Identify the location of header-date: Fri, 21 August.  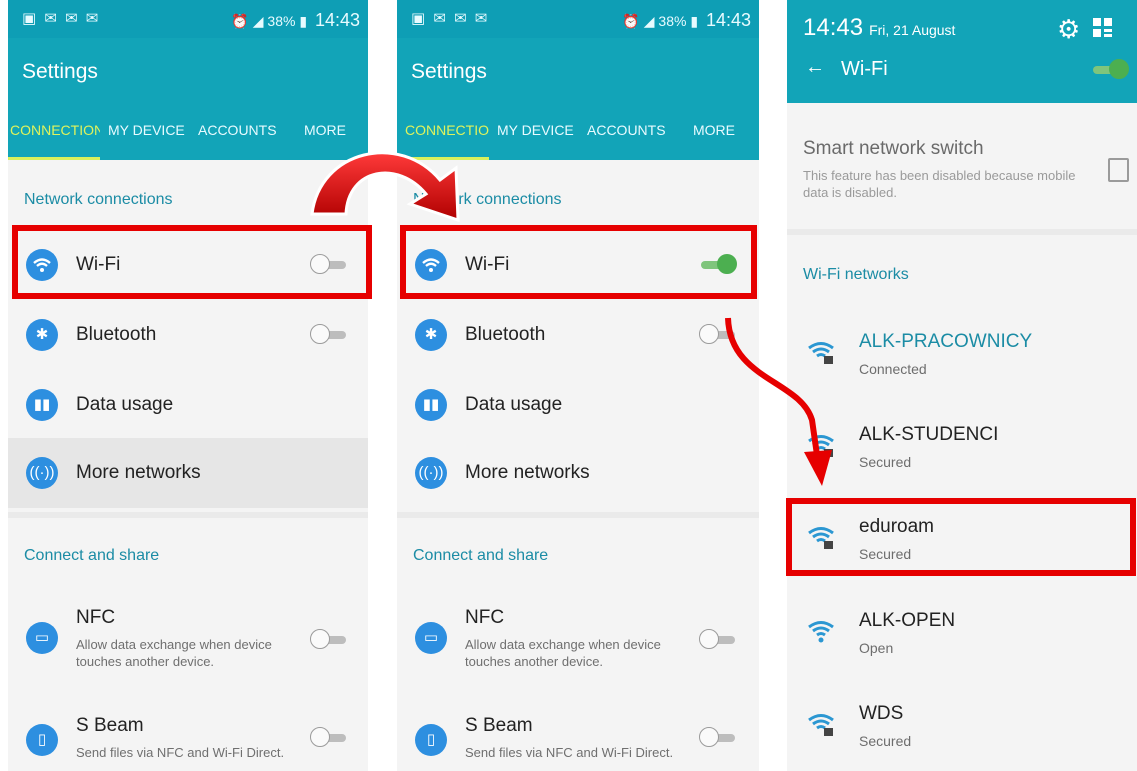
(912, 30).